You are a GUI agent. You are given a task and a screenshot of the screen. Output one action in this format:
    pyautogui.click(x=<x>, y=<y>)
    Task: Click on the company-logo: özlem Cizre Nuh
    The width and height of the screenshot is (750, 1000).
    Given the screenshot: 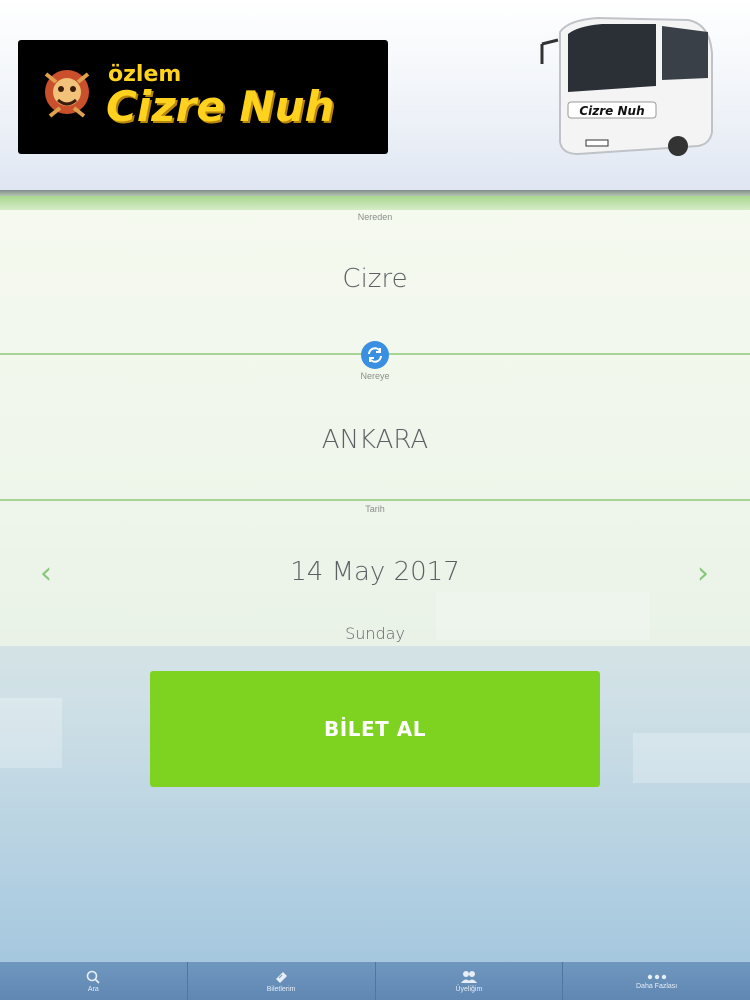 What is the action you would take?
    pyautogui.click(x=203, y=97)
    